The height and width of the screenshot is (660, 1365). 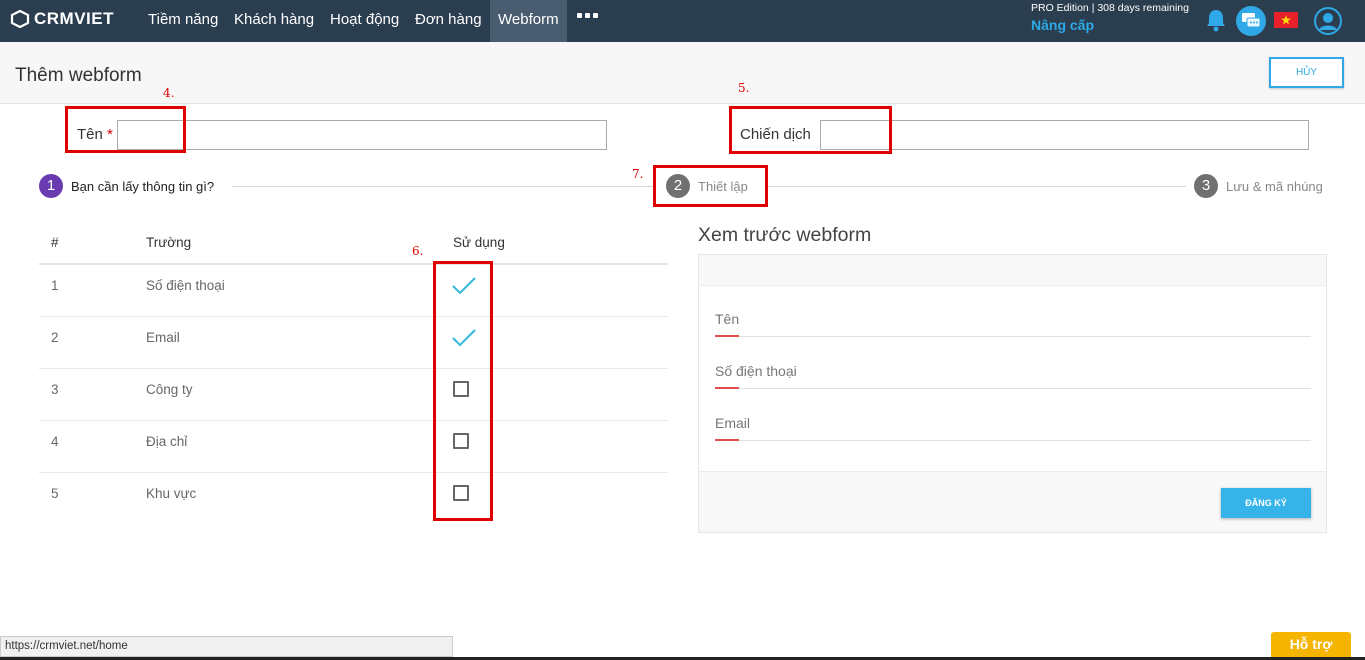 I want to click on annotation-label-5: 5., so click(x=744, y=88).